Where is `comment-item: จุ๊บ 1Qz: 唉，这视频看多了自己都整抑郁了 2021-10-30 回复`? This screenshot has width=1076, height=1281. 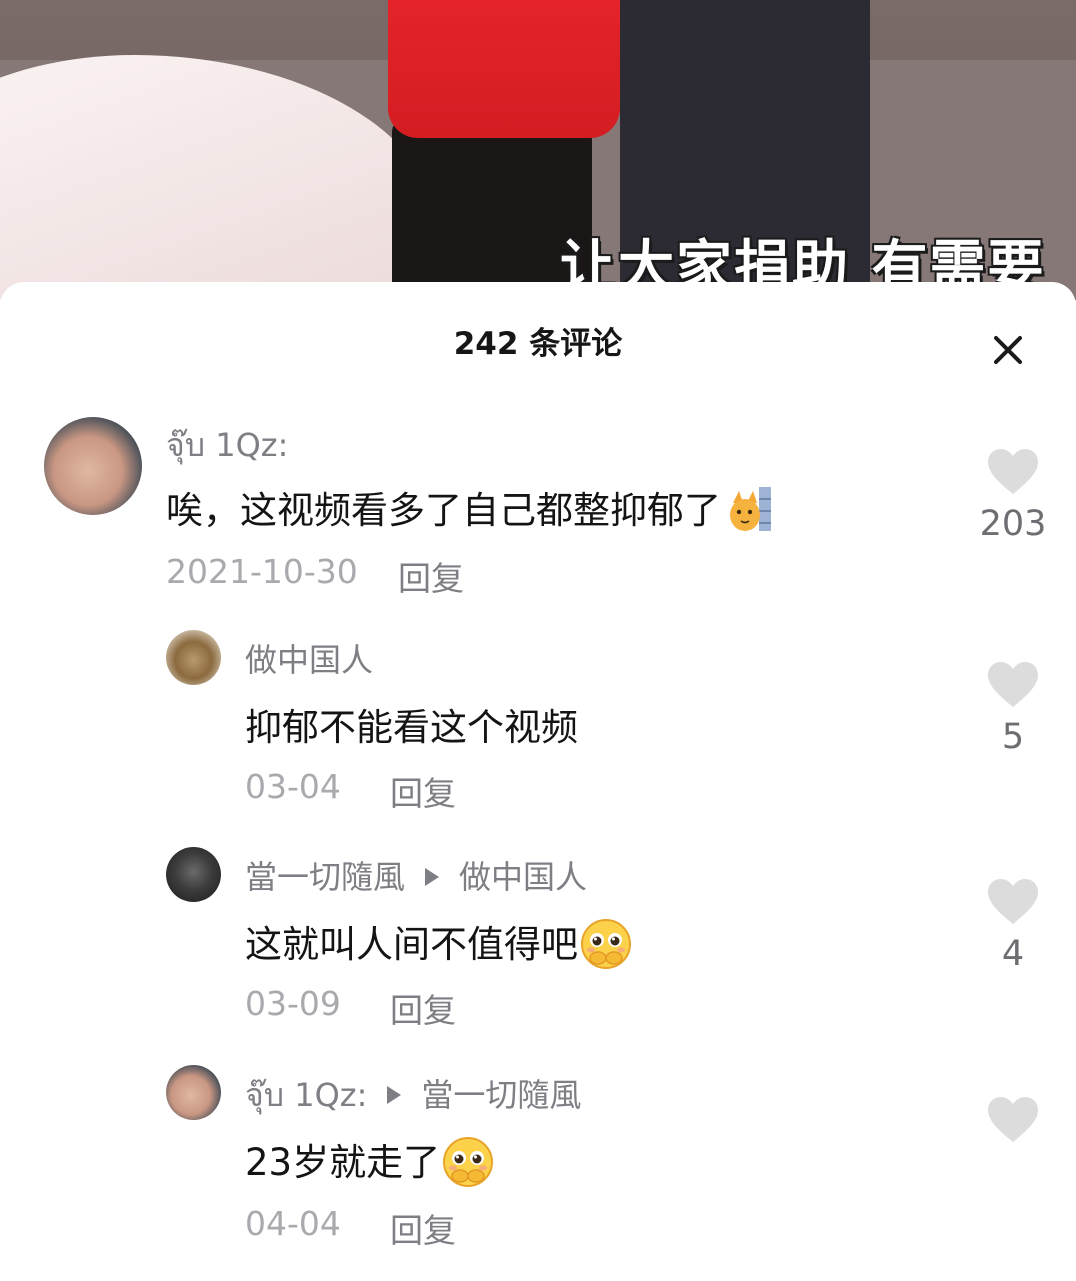 comment-item: จุ๊บ 1Qz: 唉，这视频看多了自己都整抑郁了 2021-10-30 回复 is located at coordinates (538, 507).